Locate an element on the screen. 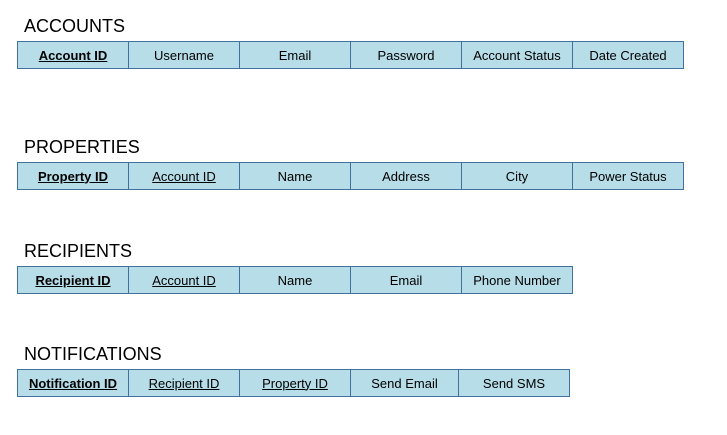 This screenshot has width=727, height=435. field-cell: Power Status is located at coordinates (628, 176).